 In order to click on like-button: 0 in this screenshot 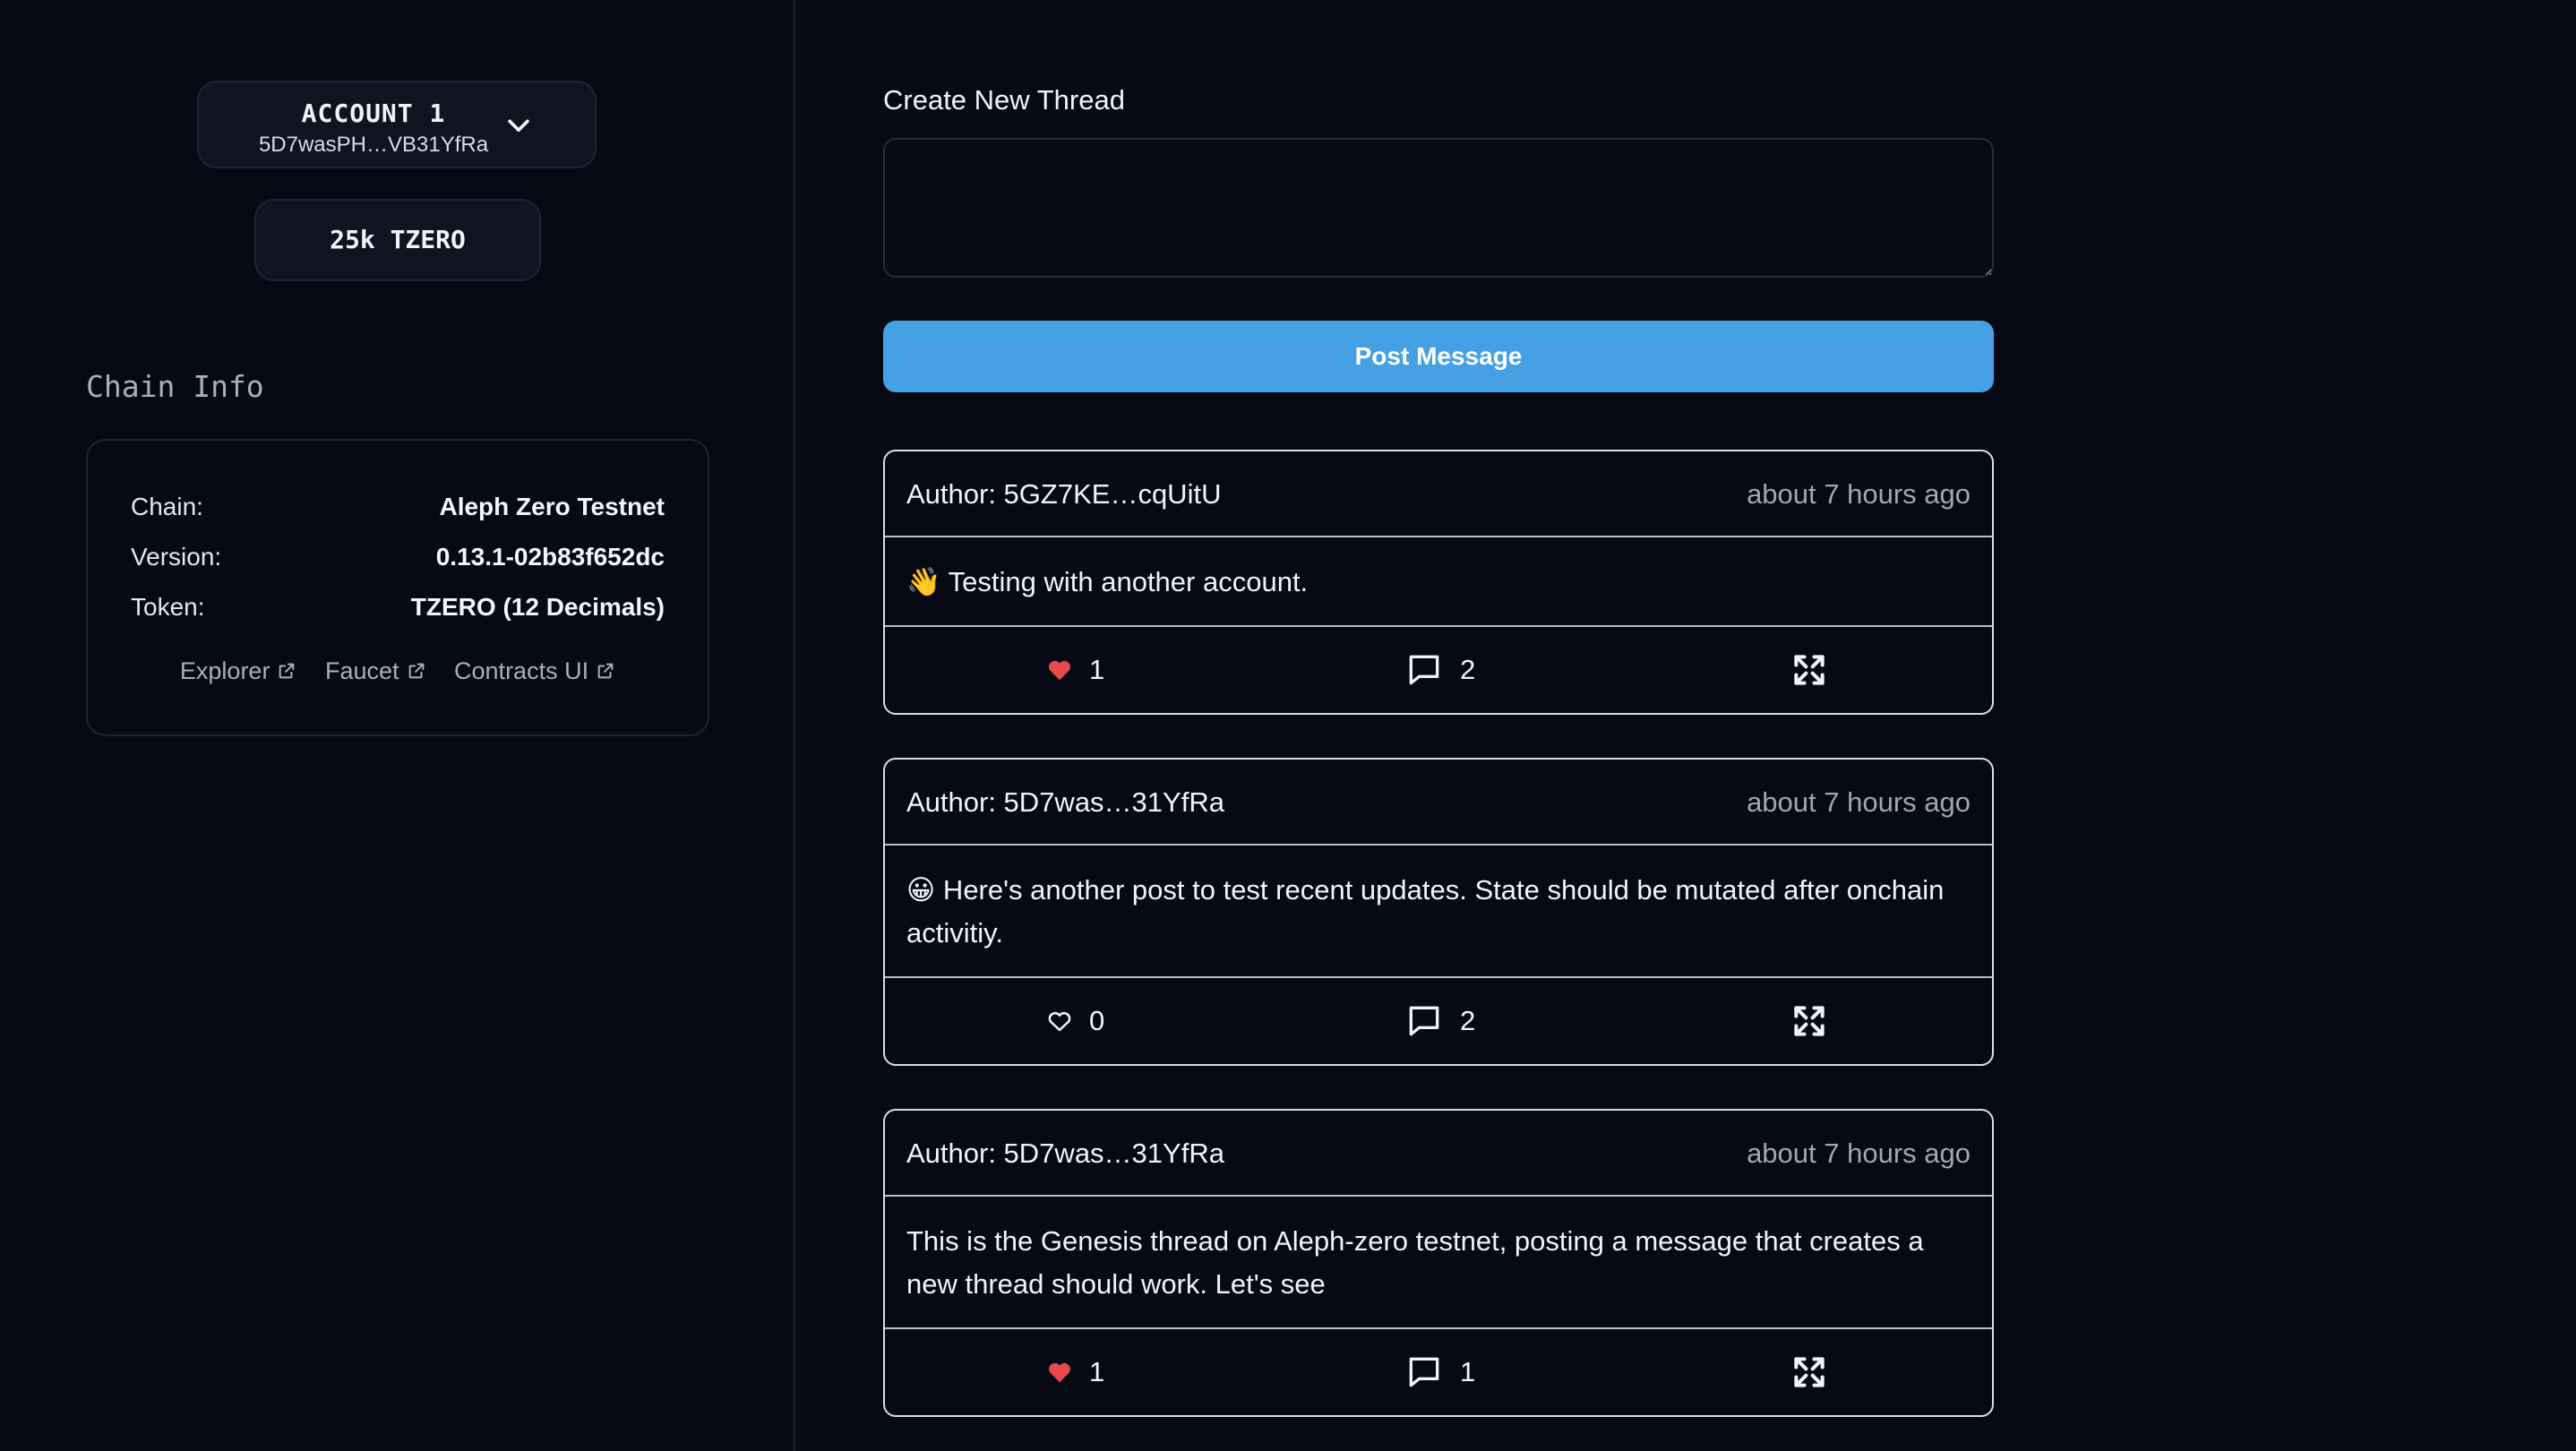, I will do `click(1075, 1021)`.